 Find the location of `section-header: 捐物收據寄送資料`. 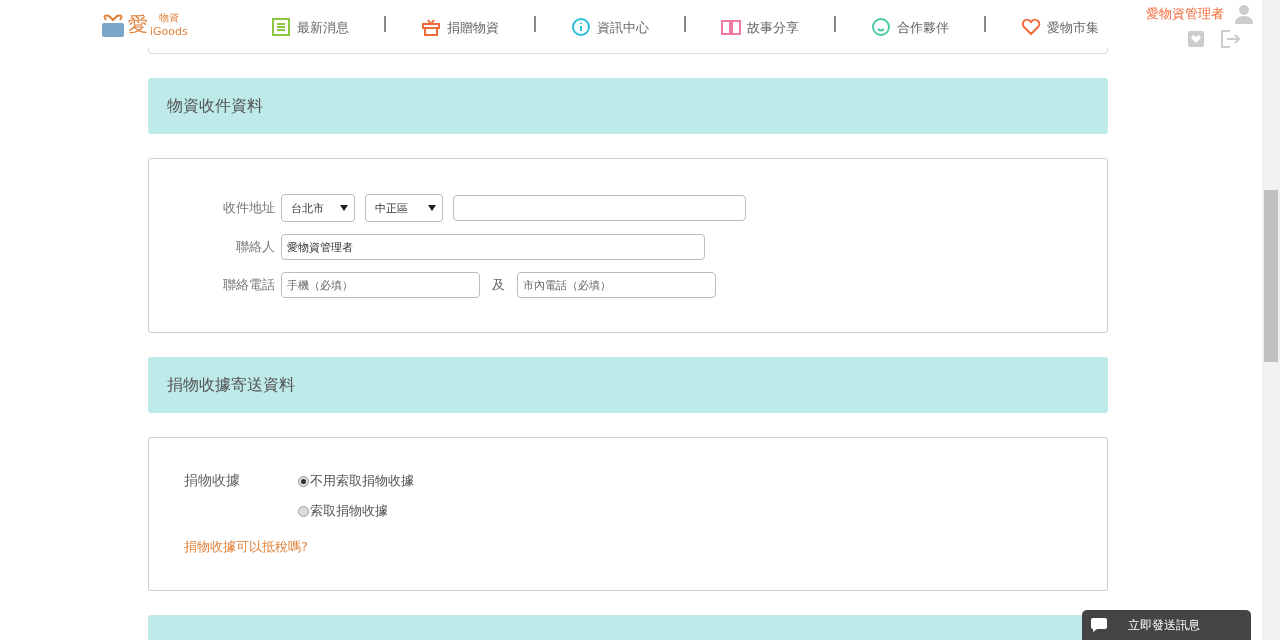

section-header: 捐物收據寄送資料 is located at coordinates (628, 385).